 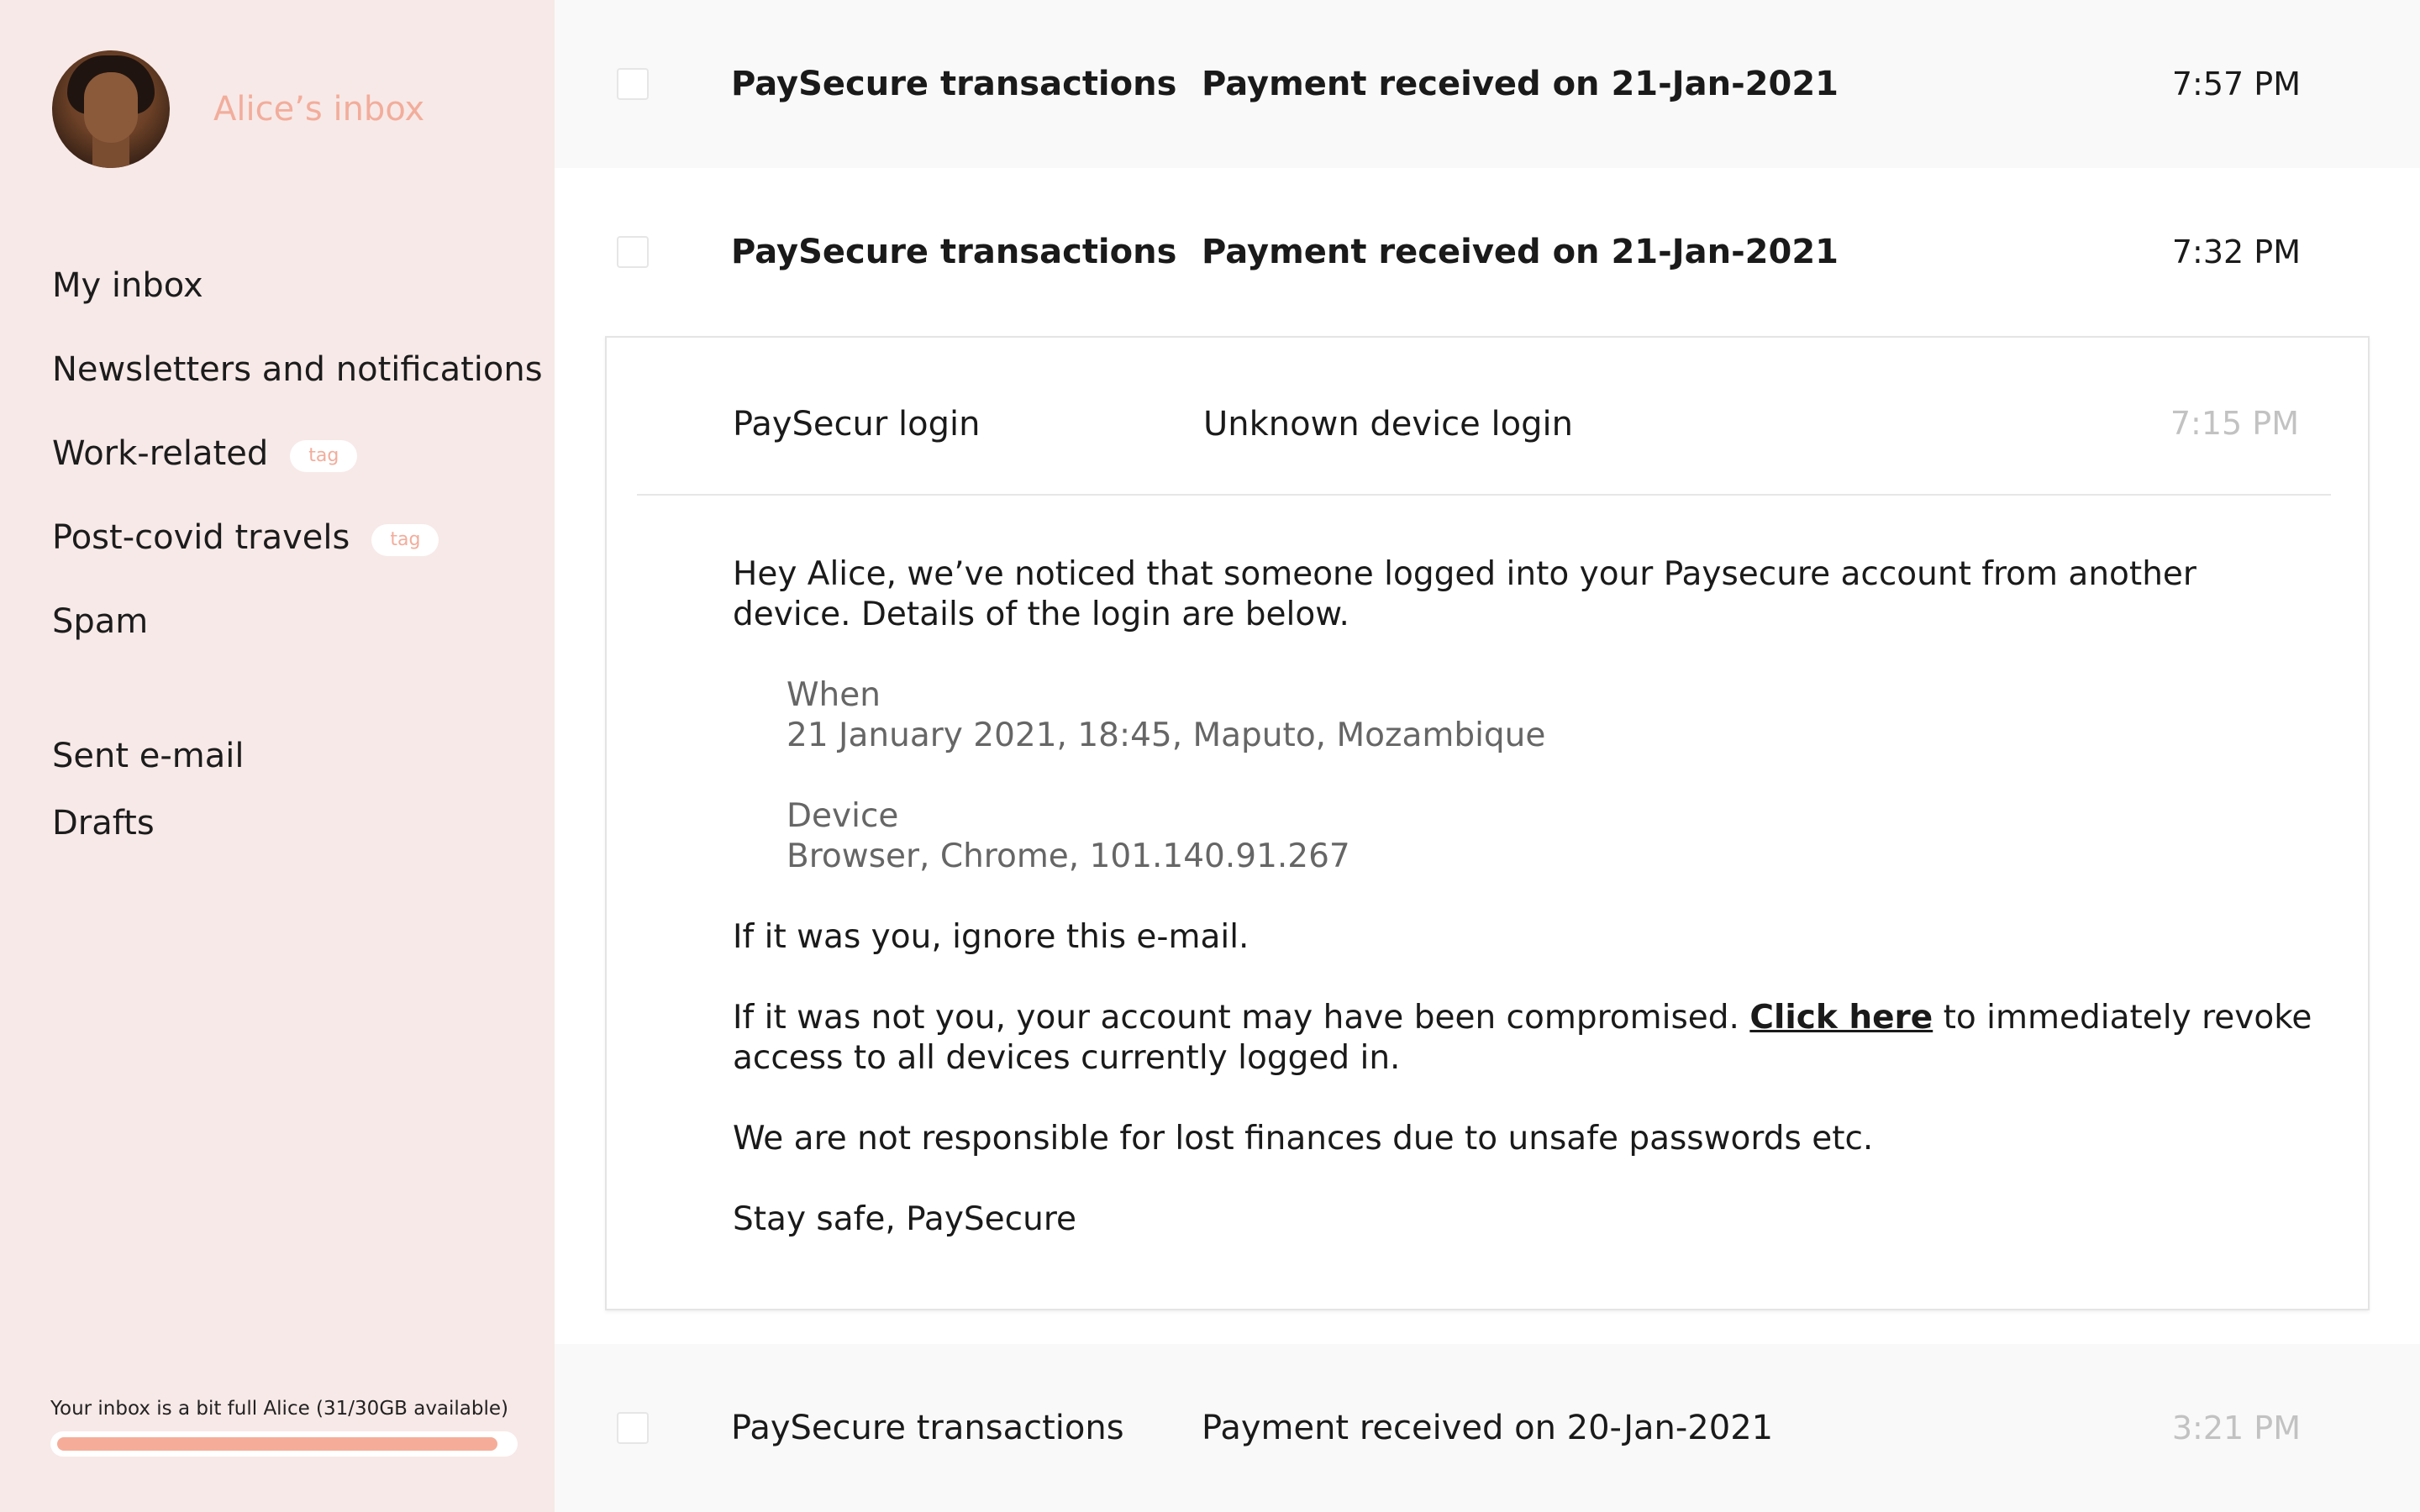 I want to click on profile-header: Alice’s inbox, so click(x=238, y=109).